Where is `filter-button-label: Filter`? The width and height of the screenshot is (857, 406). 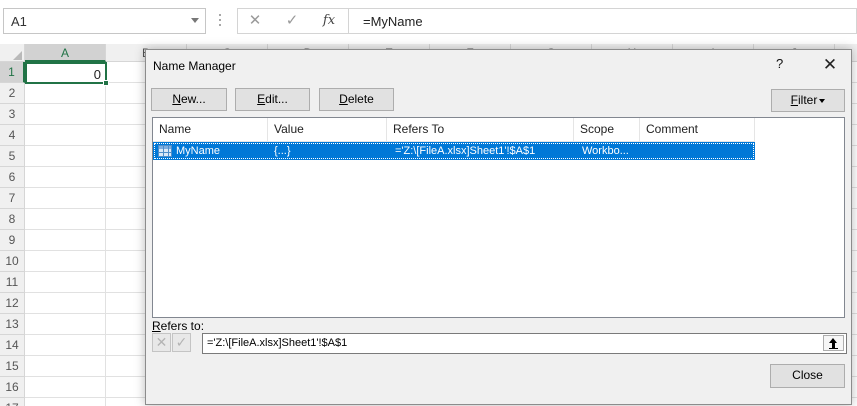 filter-button-label: Filter is located at coordinates (804, 100).